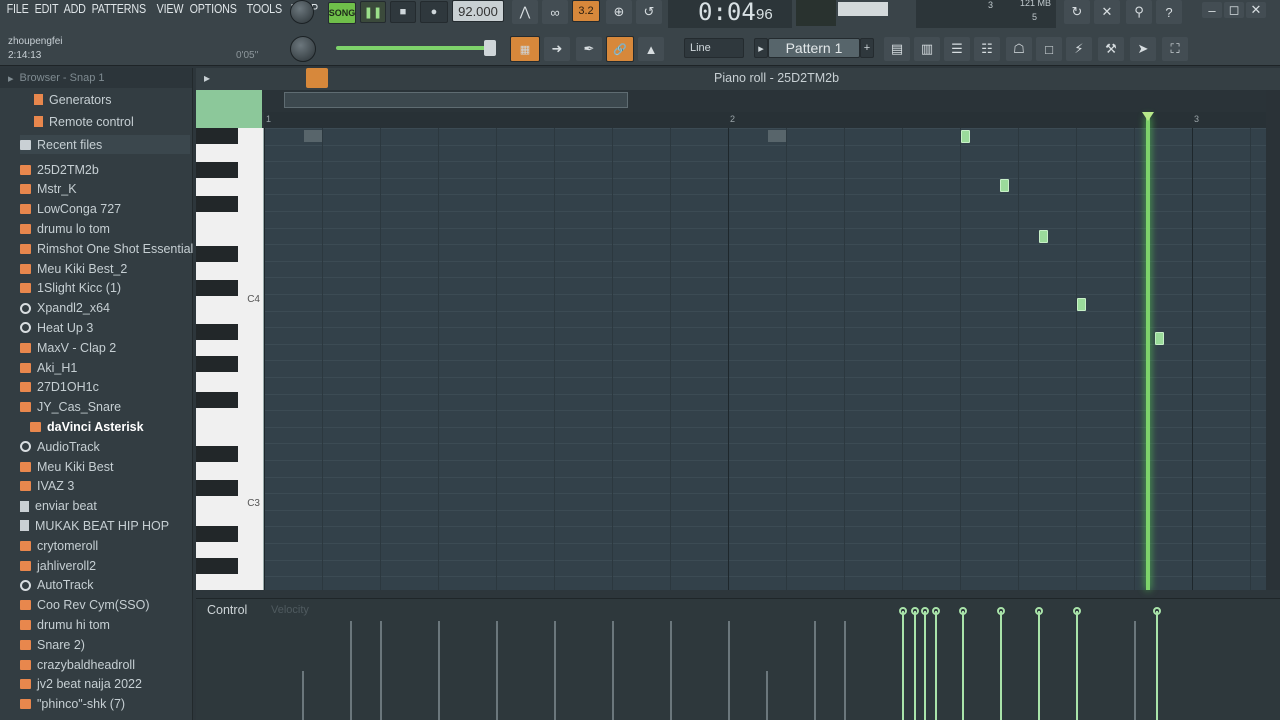  What do you see at coordinates (46, 10) in the screenshot?
I see `menu-edit: EDIT` at bounding box center [46, 10].